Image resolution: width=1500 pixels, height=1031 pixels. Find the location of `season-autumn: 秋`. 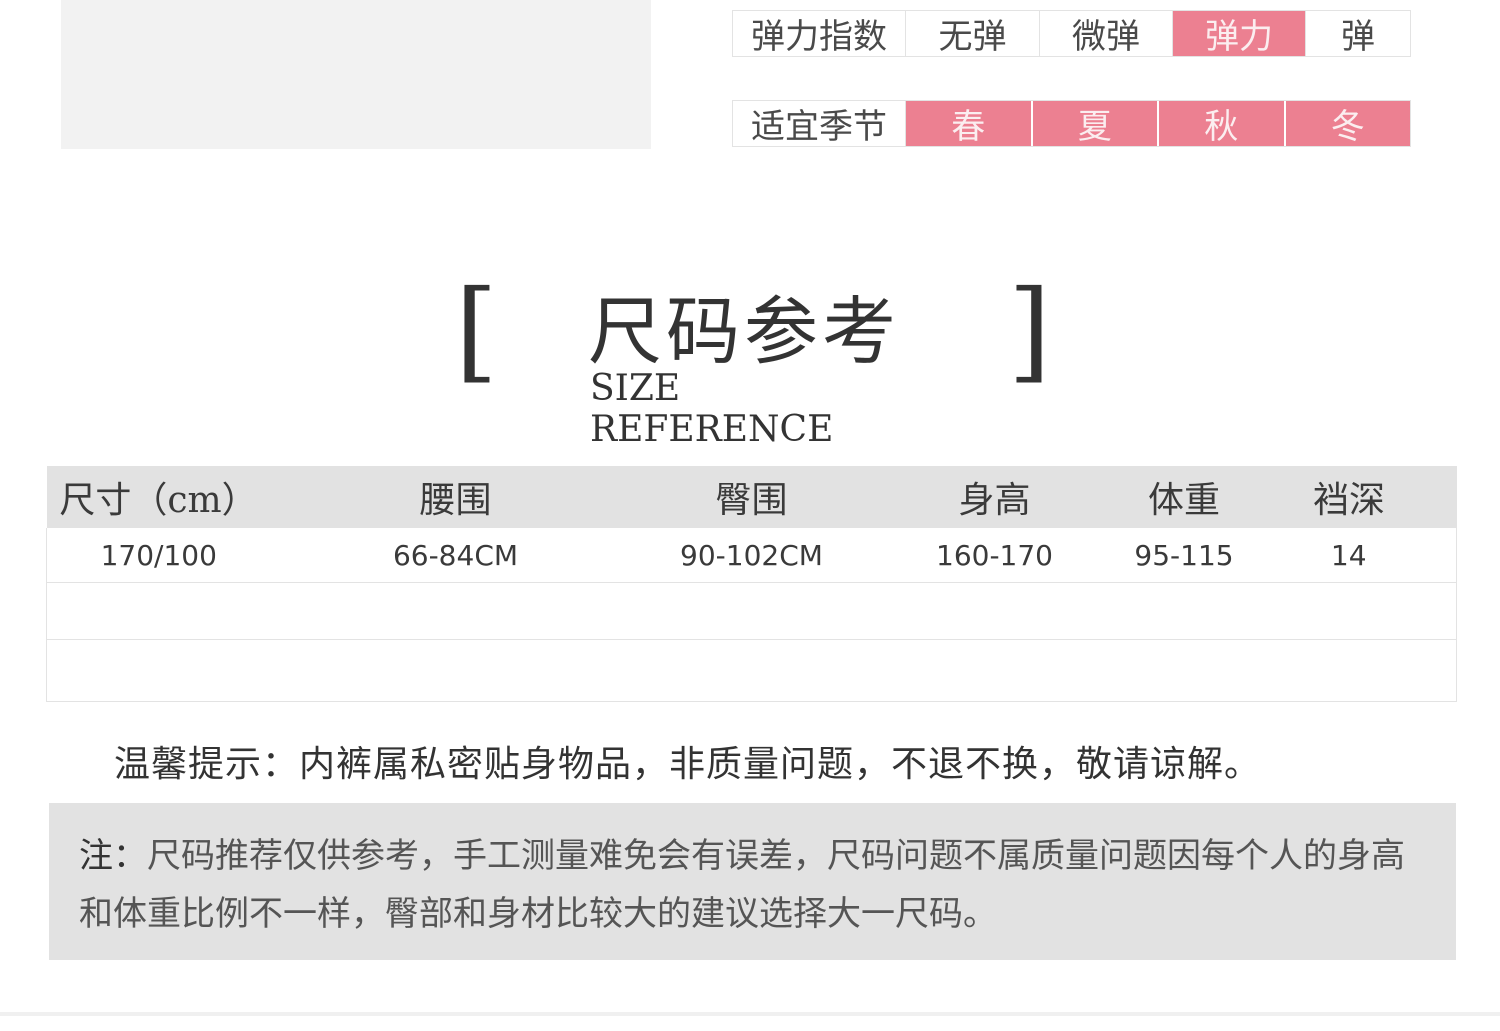

season-autumn: 秋 is located at coordinates (1222, 124).